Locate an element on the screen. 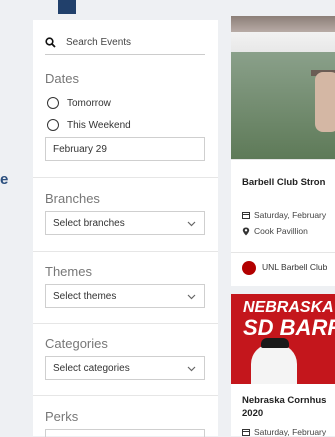 This screenshot has height=437, width=335. perks-heading: Perks is located at coordinates (62, 416).